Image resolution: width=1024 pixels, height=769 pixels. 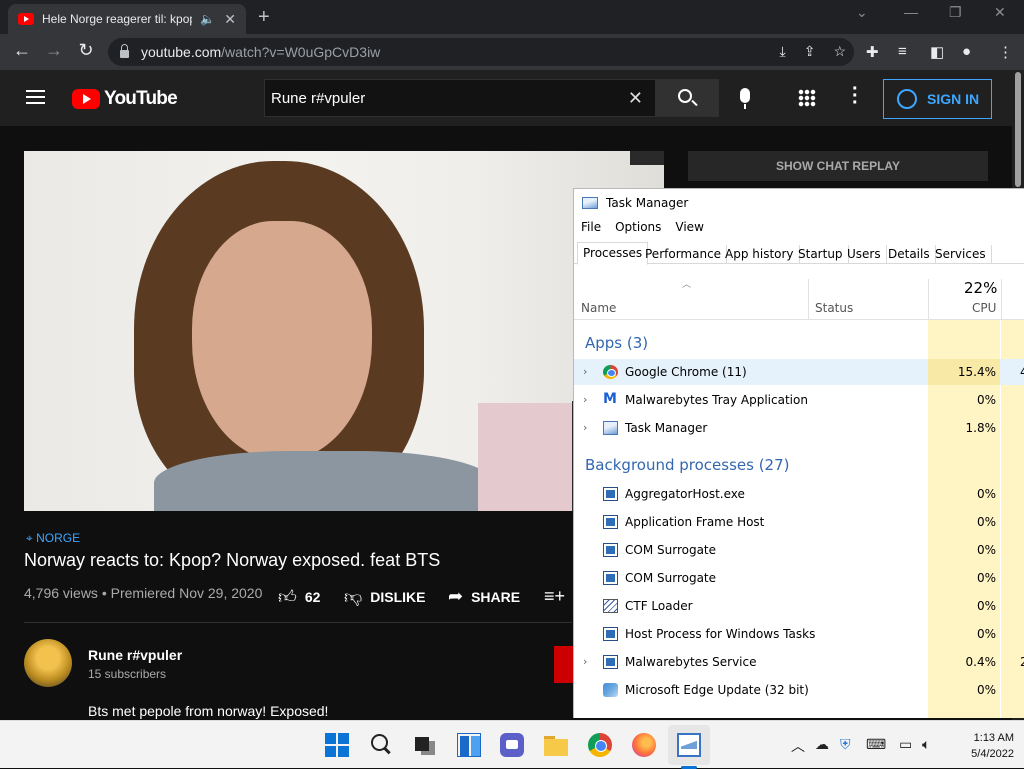 What do you see at coordinates (644, 745) in the screenshot?
I see `firefox-taskbar-icon` at bounding box center [644, 745].